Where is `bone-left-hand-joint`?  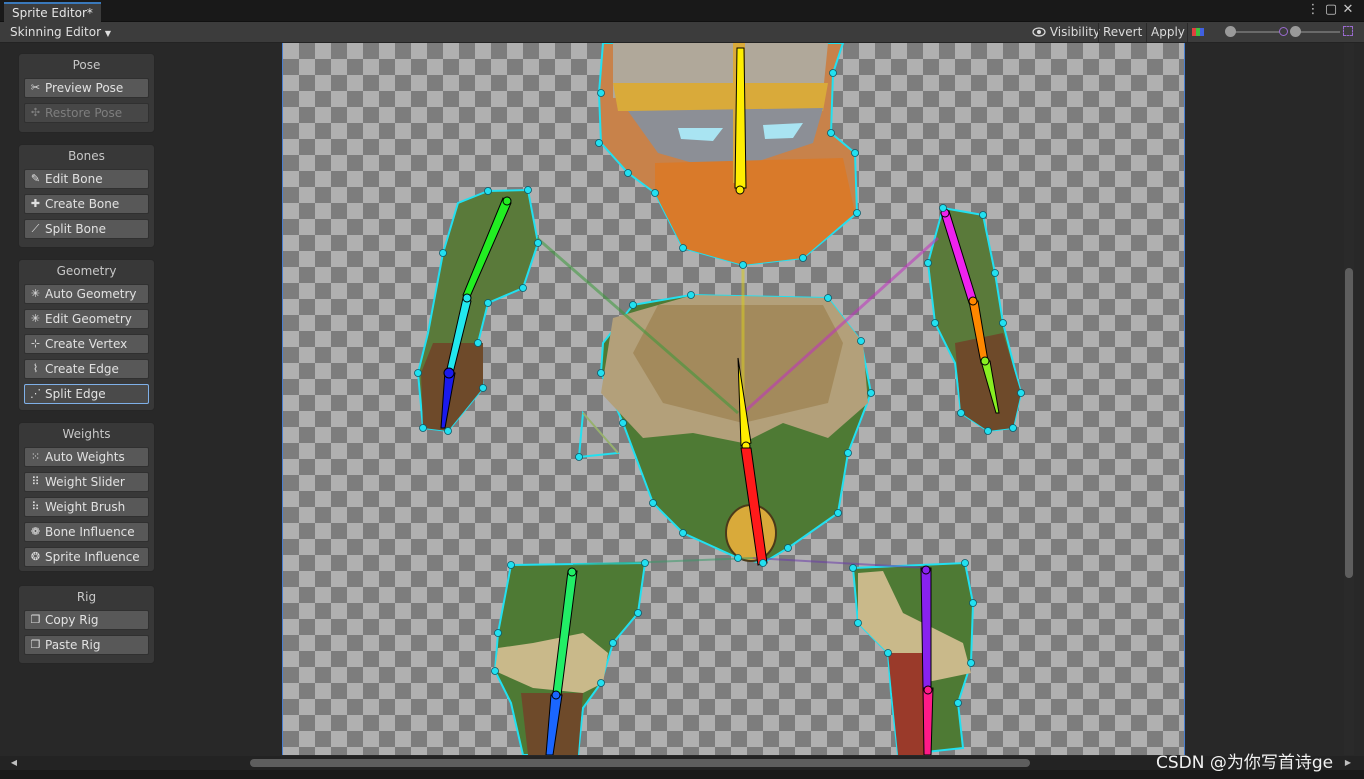
bone-left-hand-joint is located at coordinates (449, 373).